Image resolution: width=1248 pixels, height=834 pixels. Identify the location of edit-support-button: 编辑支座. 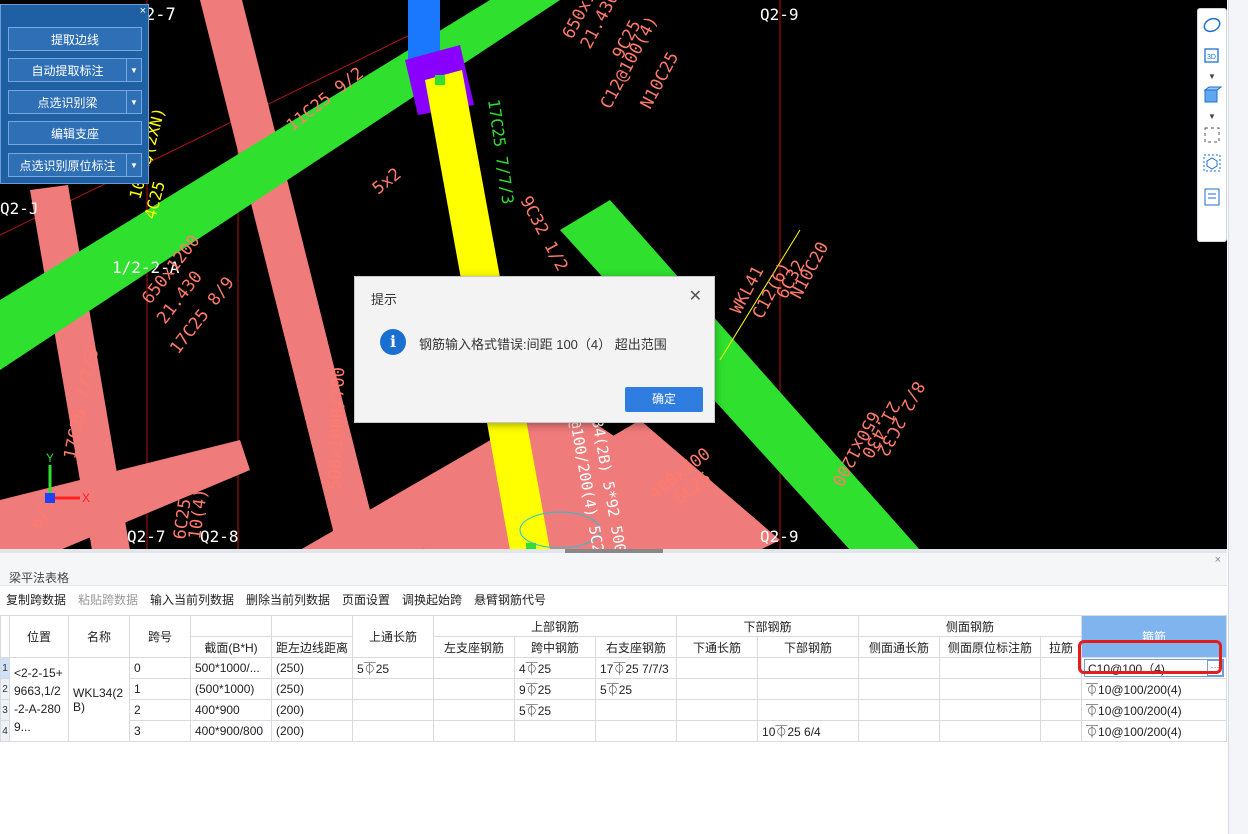
(75, 133).